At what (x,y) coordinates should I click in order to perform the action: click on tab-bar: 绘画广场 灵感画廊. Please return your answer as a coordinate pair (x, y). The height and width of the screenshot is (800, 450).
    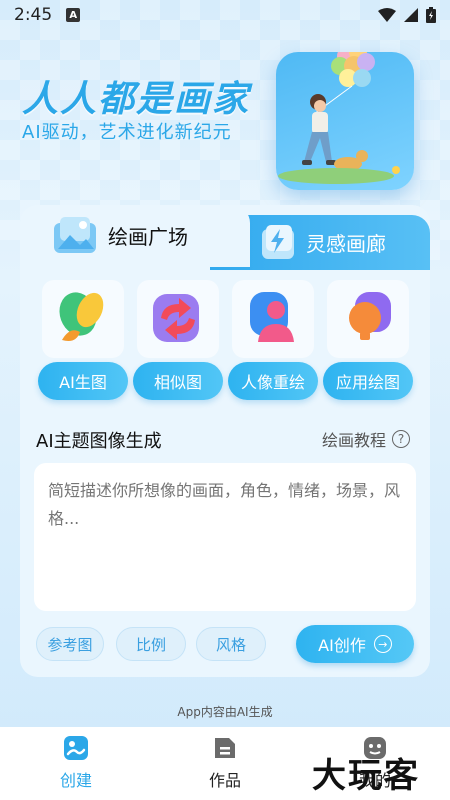
    Looking at the image, I should click on (225, 237).